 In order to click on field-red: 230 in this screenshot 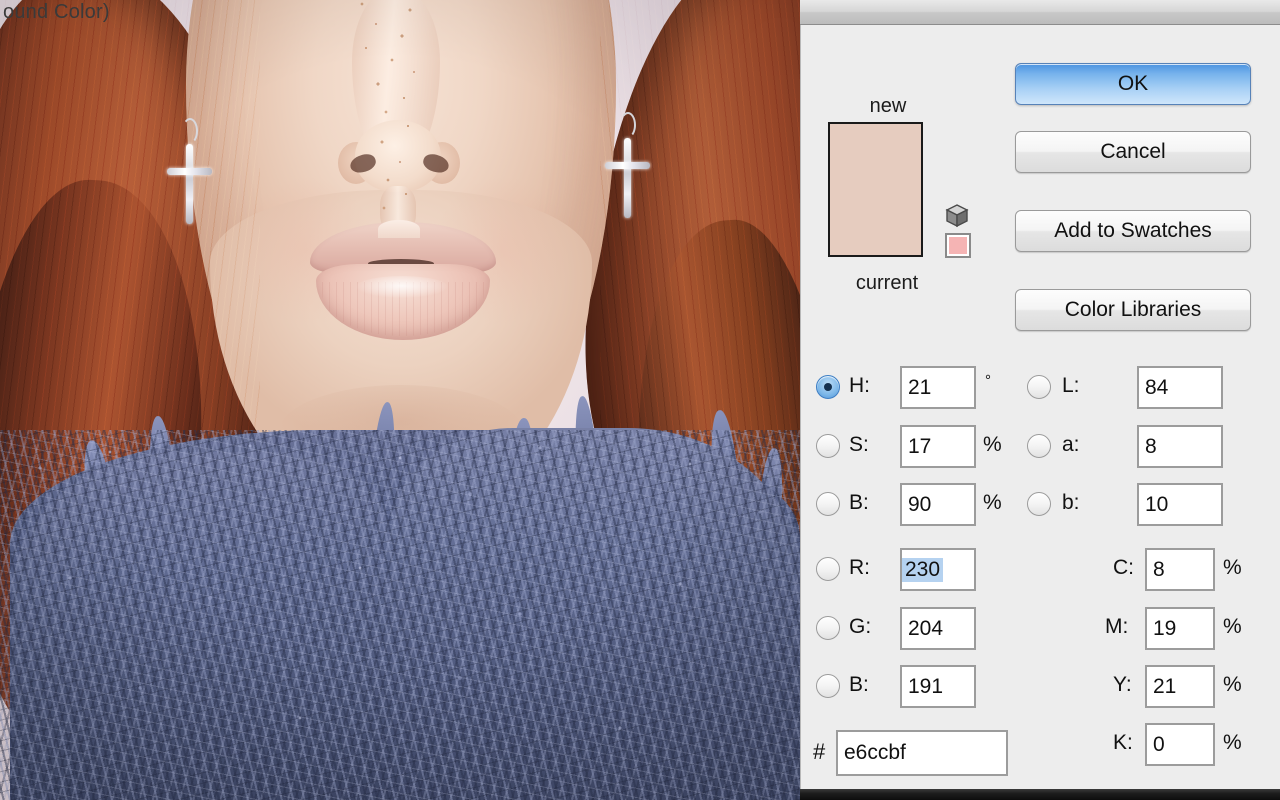, I will do `click(938, 569)`.